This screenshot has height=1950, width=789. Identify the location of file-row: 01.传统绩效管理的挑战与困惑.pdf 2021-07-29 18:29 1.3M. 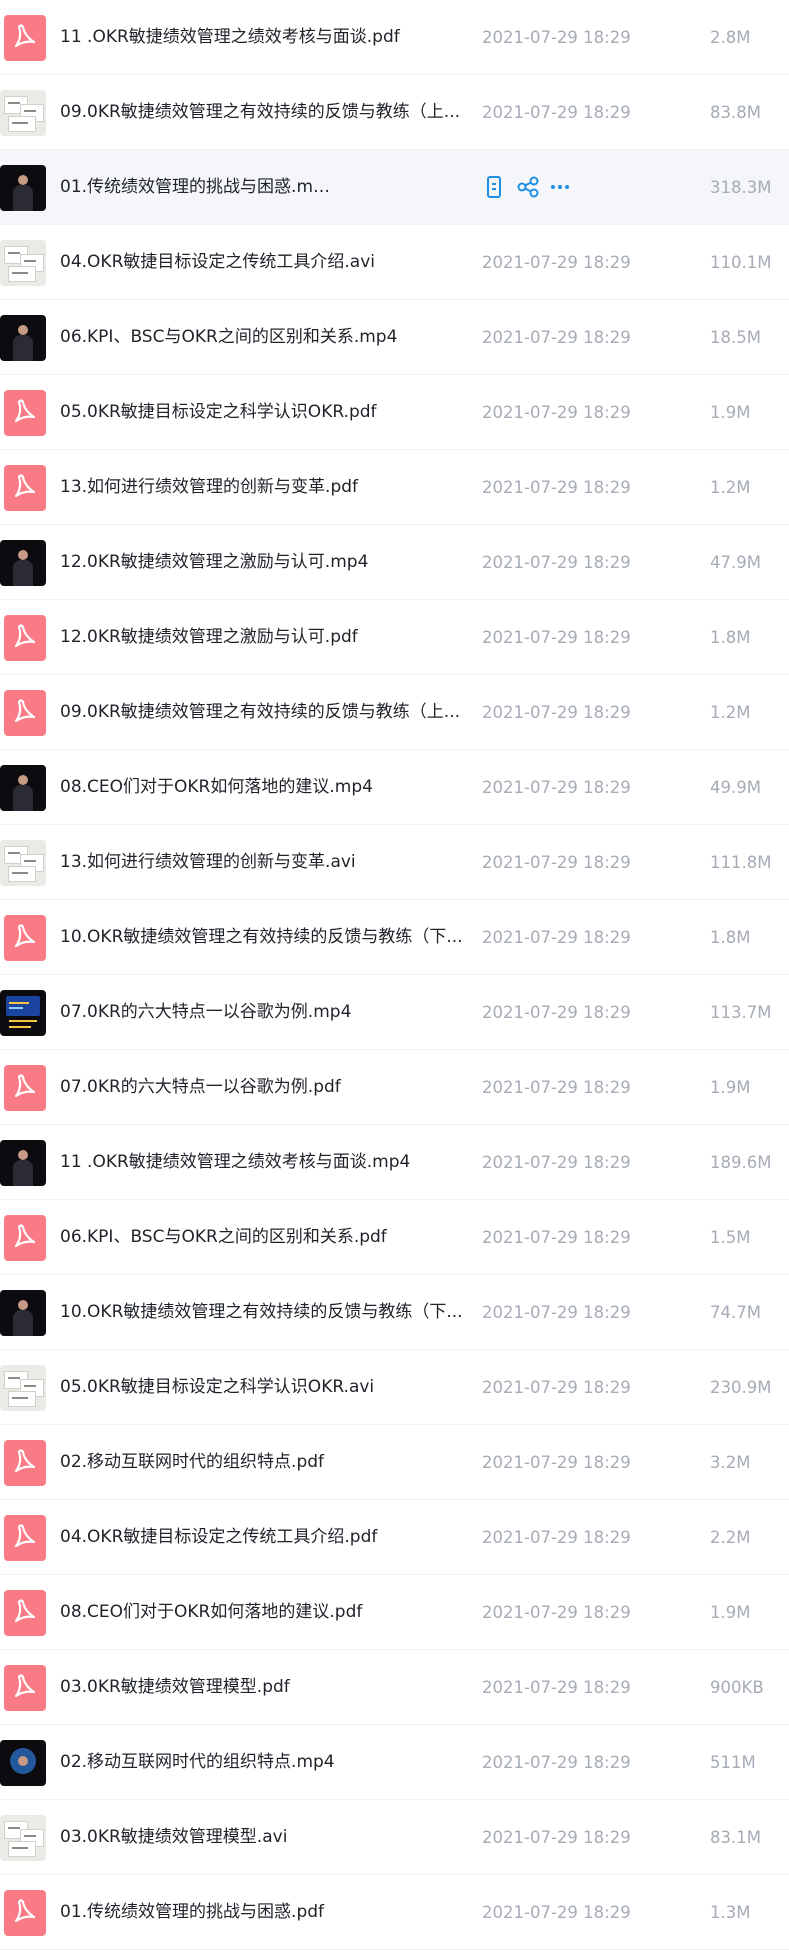
(394, 1912).